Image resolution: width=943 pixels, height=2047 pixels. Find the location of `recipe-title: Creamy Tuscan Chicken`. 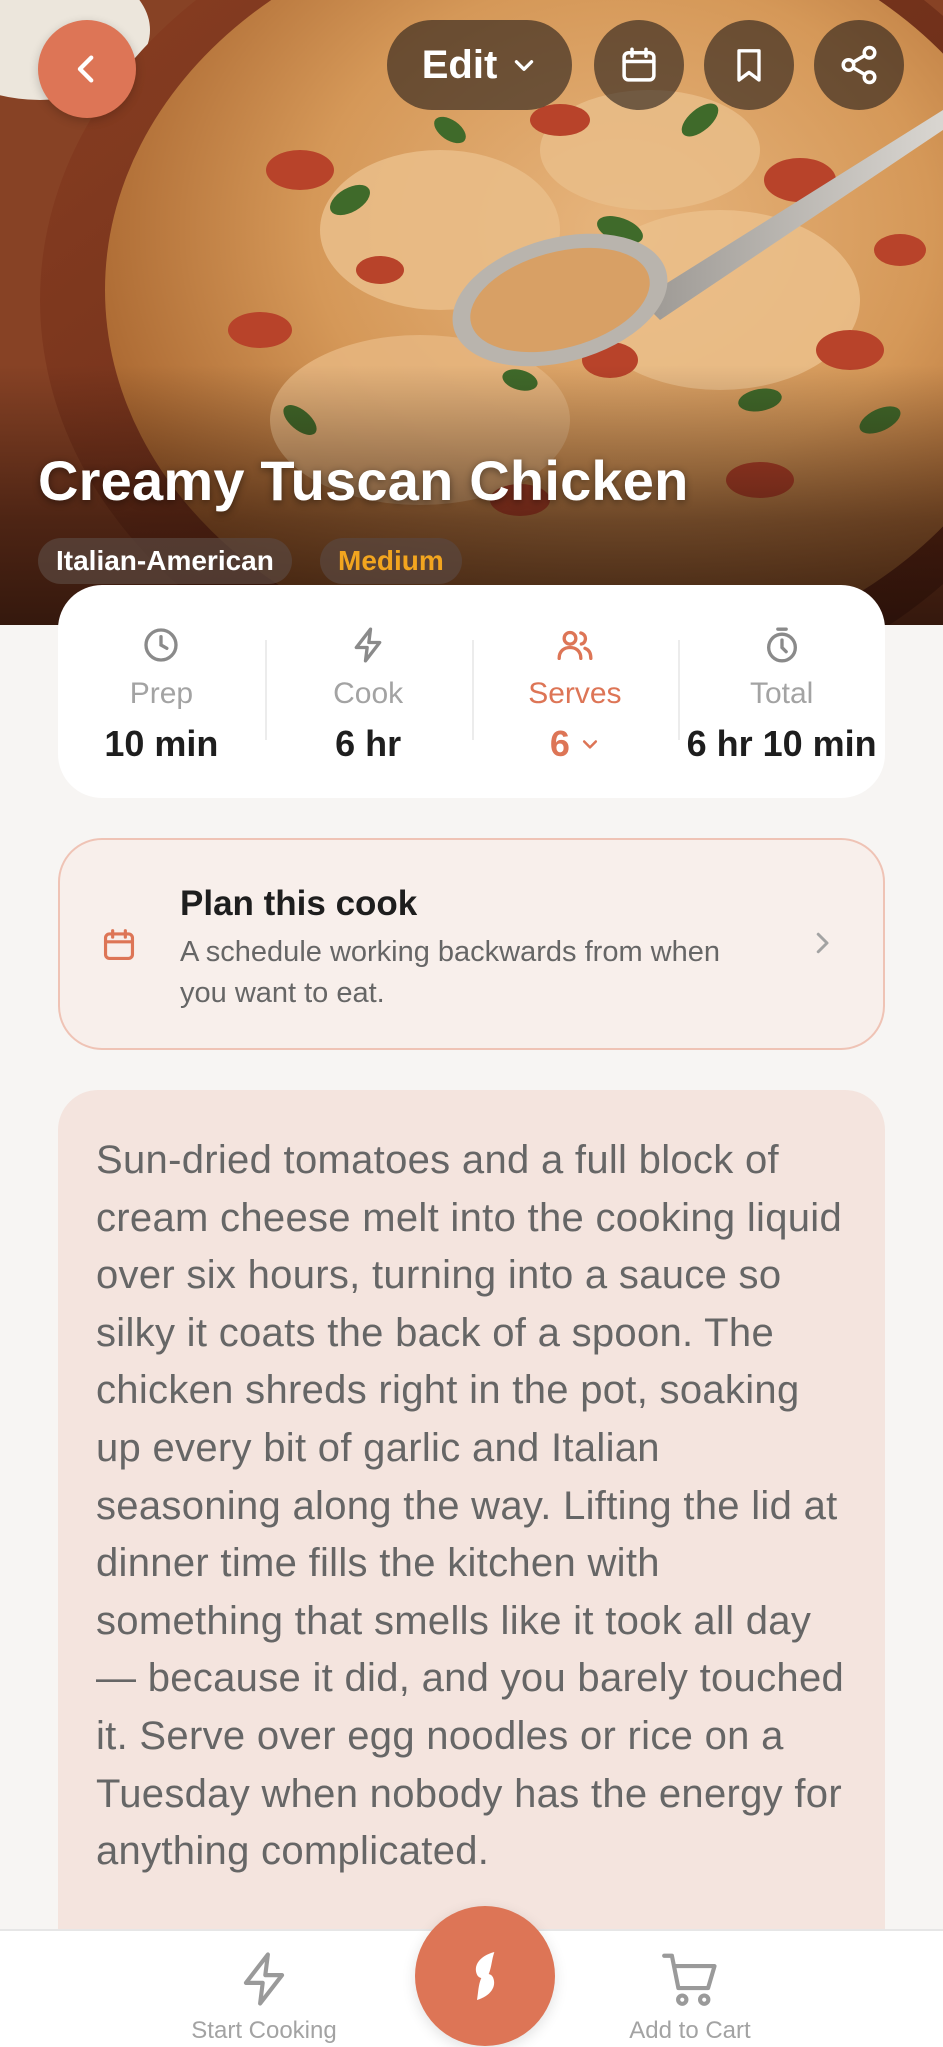

recipe-title: Creamy Tuscan Chicken is located at coordinates (363, 480).